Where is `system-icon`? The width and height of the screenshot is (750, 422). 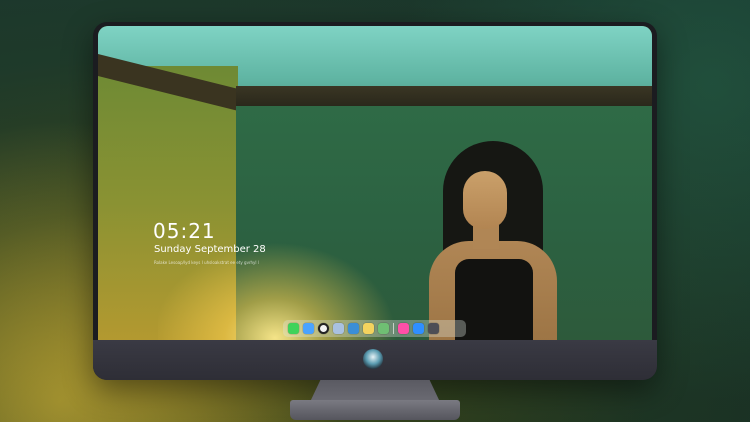 system-icon is located at coordinates (433, 328).